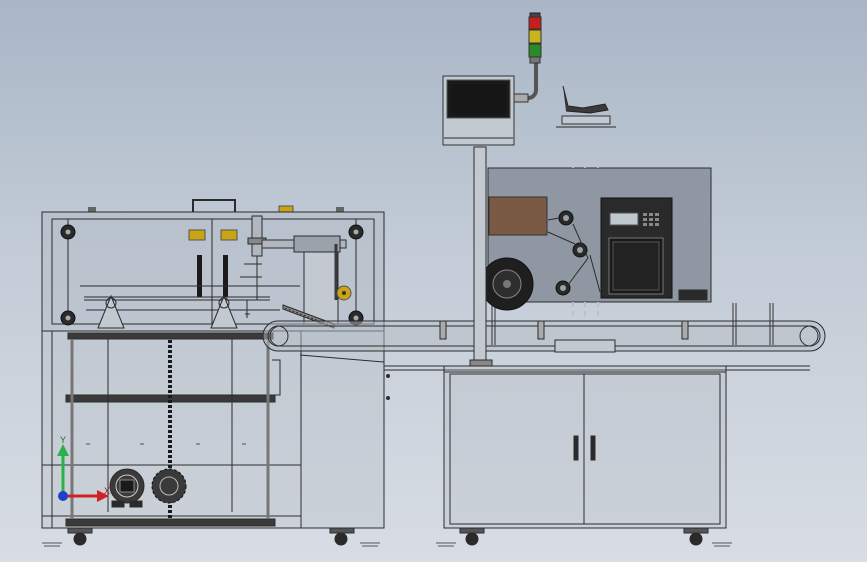 This screenshot has width=867, height=562. Describe the element at coordinates (229, 235) in the screenshot. I see `indicator-right` at that location.